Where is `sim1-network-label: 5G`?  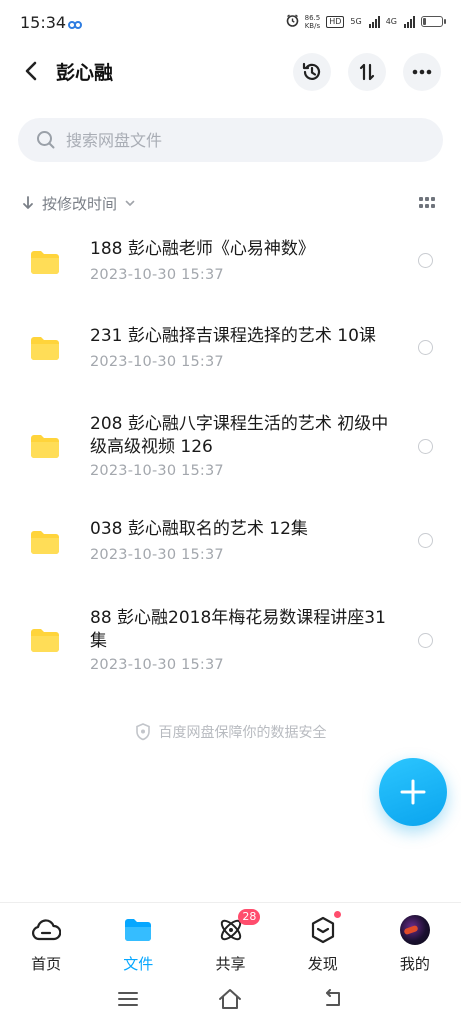
sim1-network-label: 5G is located at coordinates (356, 21).